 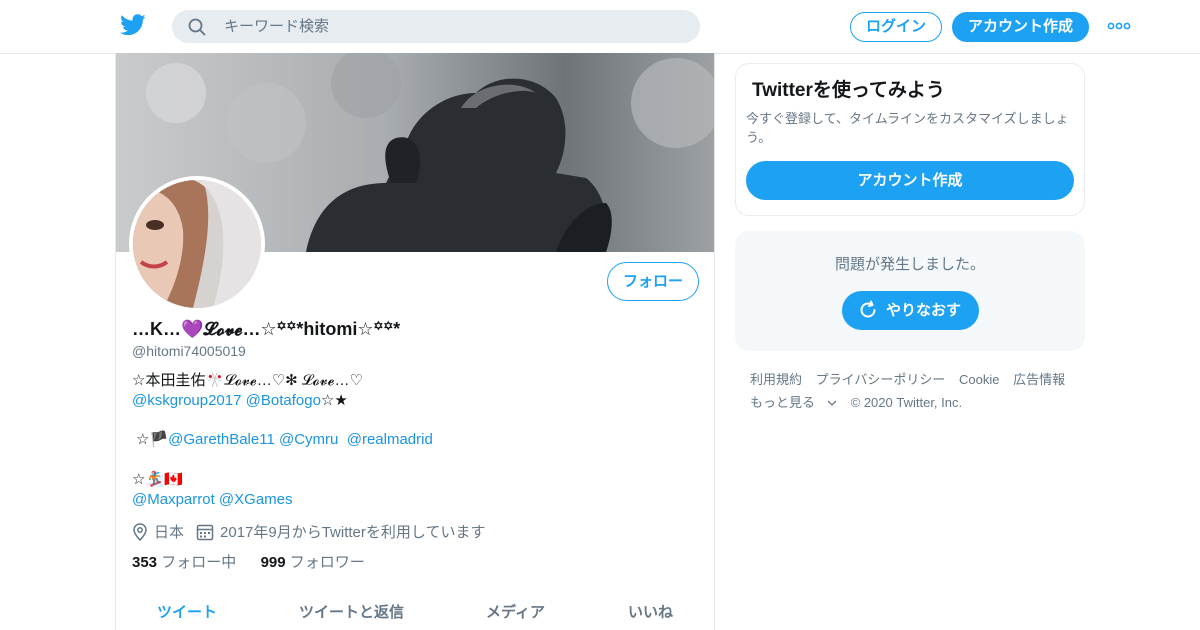 I want to click on profile-avatar, so click(x=197, y=244).